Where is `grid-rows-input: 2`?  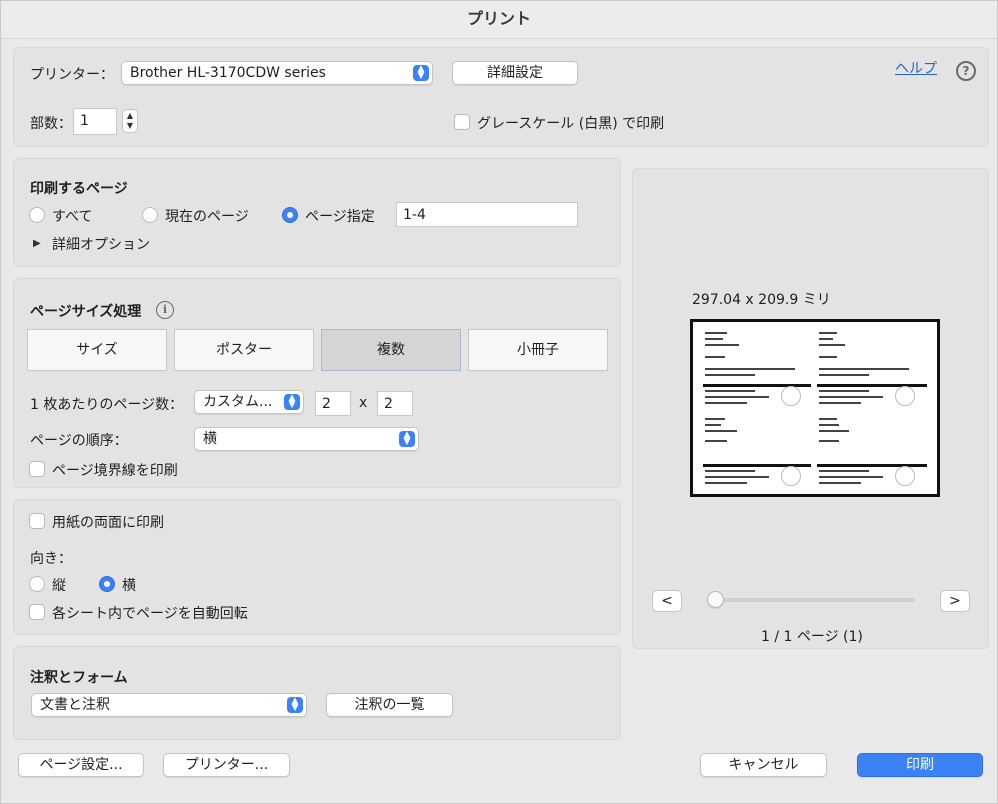
grid-rows-input: 2 is located at coordinates (395, 403).